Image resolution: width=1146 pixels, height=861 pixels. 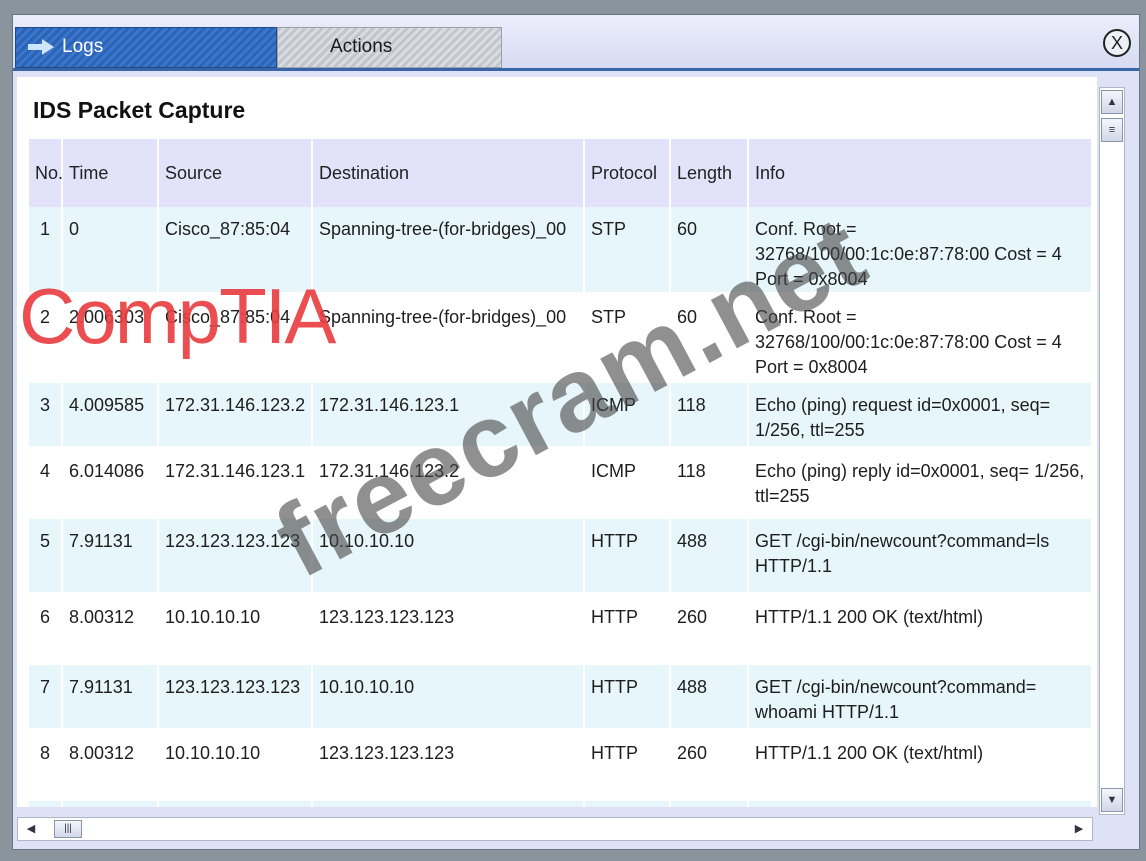 I want to click on cell-time: 4.009585, so click(x=111, y=416).